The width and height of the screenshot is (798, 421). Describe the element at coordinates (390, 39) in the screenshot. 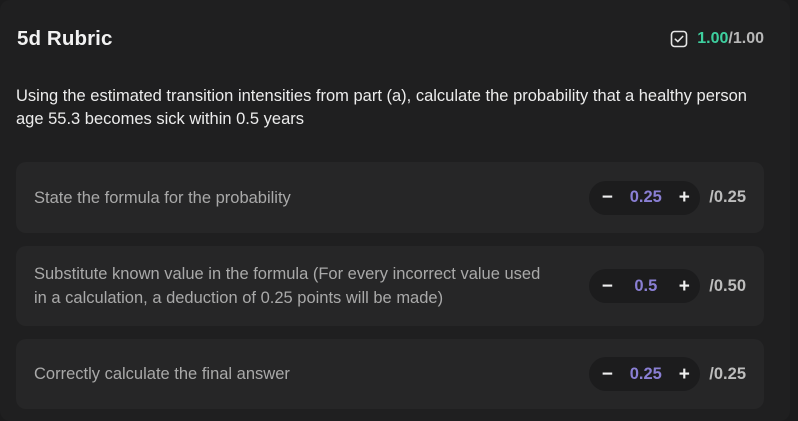

I see `rubric-header: 5d Rubric 1.00/1.00` at that location.